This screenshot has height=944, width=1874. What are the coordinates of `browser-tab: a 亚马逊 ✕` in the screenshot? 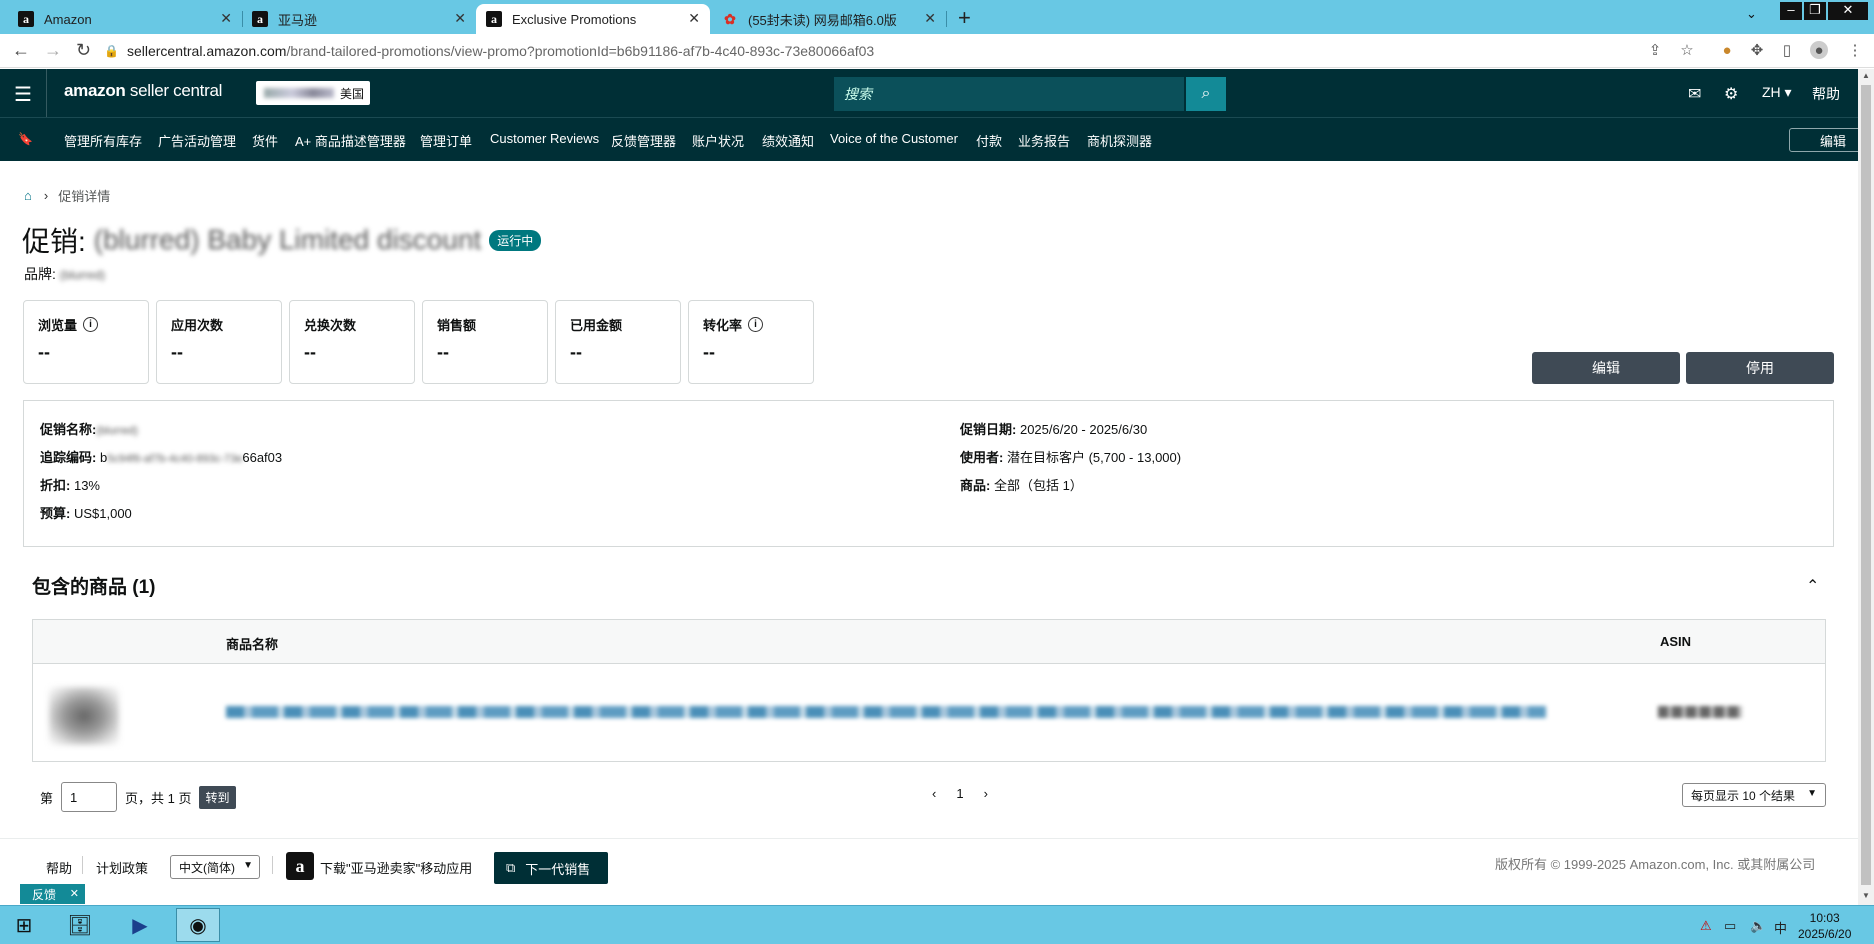 It's located at (359, 19).